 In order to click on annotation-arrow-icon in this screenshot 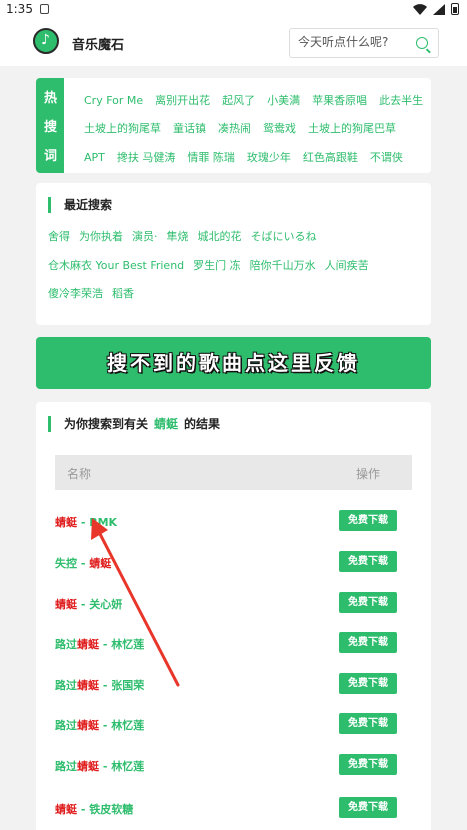, I will do `click(135, 602)`.